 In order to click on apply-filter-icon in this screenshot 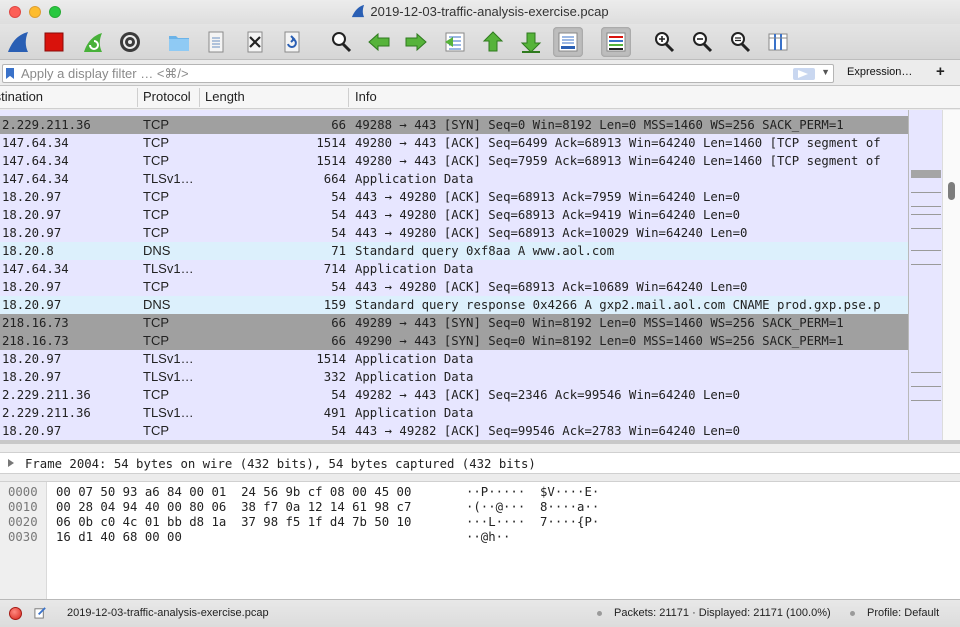, I will do `click(804, 74)`.